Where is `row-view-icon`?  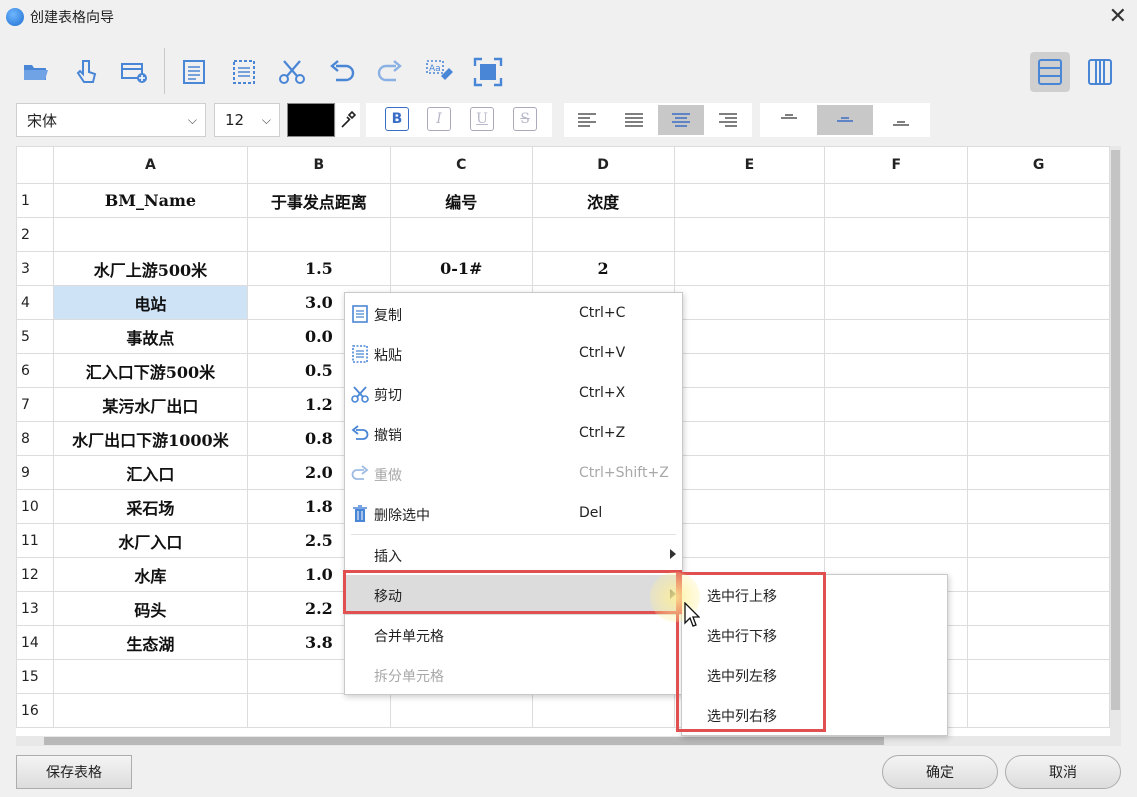
row-view-icon is located at coordinates (1050, 72).